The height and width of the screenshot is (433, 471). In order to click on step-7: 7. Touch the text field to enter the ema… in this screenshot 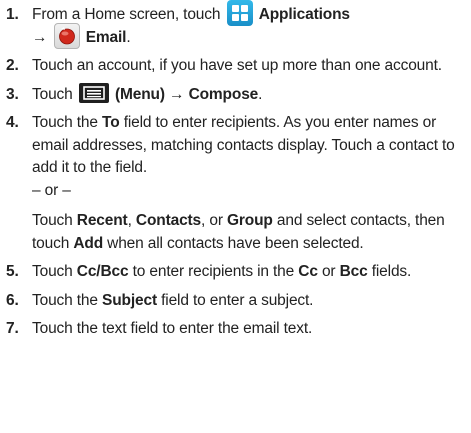, I will do `click(236, 329)`.